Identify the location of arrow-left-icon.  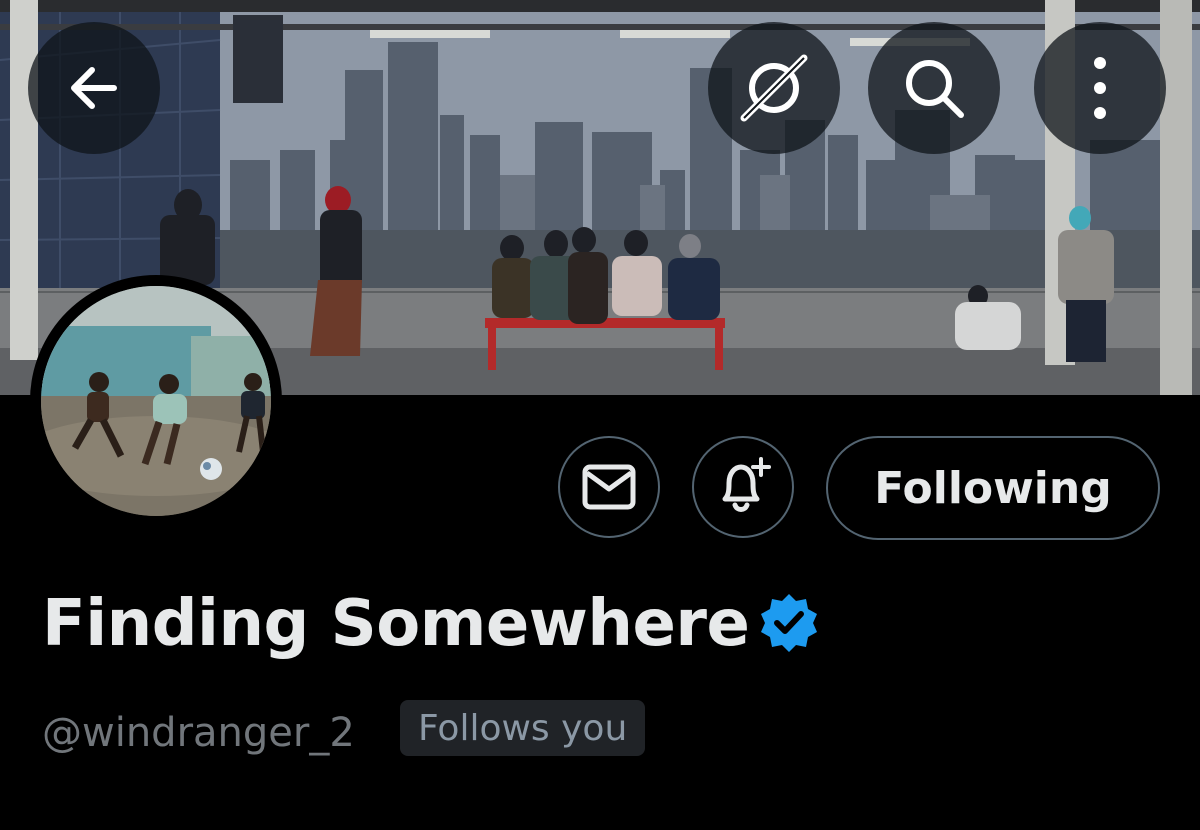
(94, 88).